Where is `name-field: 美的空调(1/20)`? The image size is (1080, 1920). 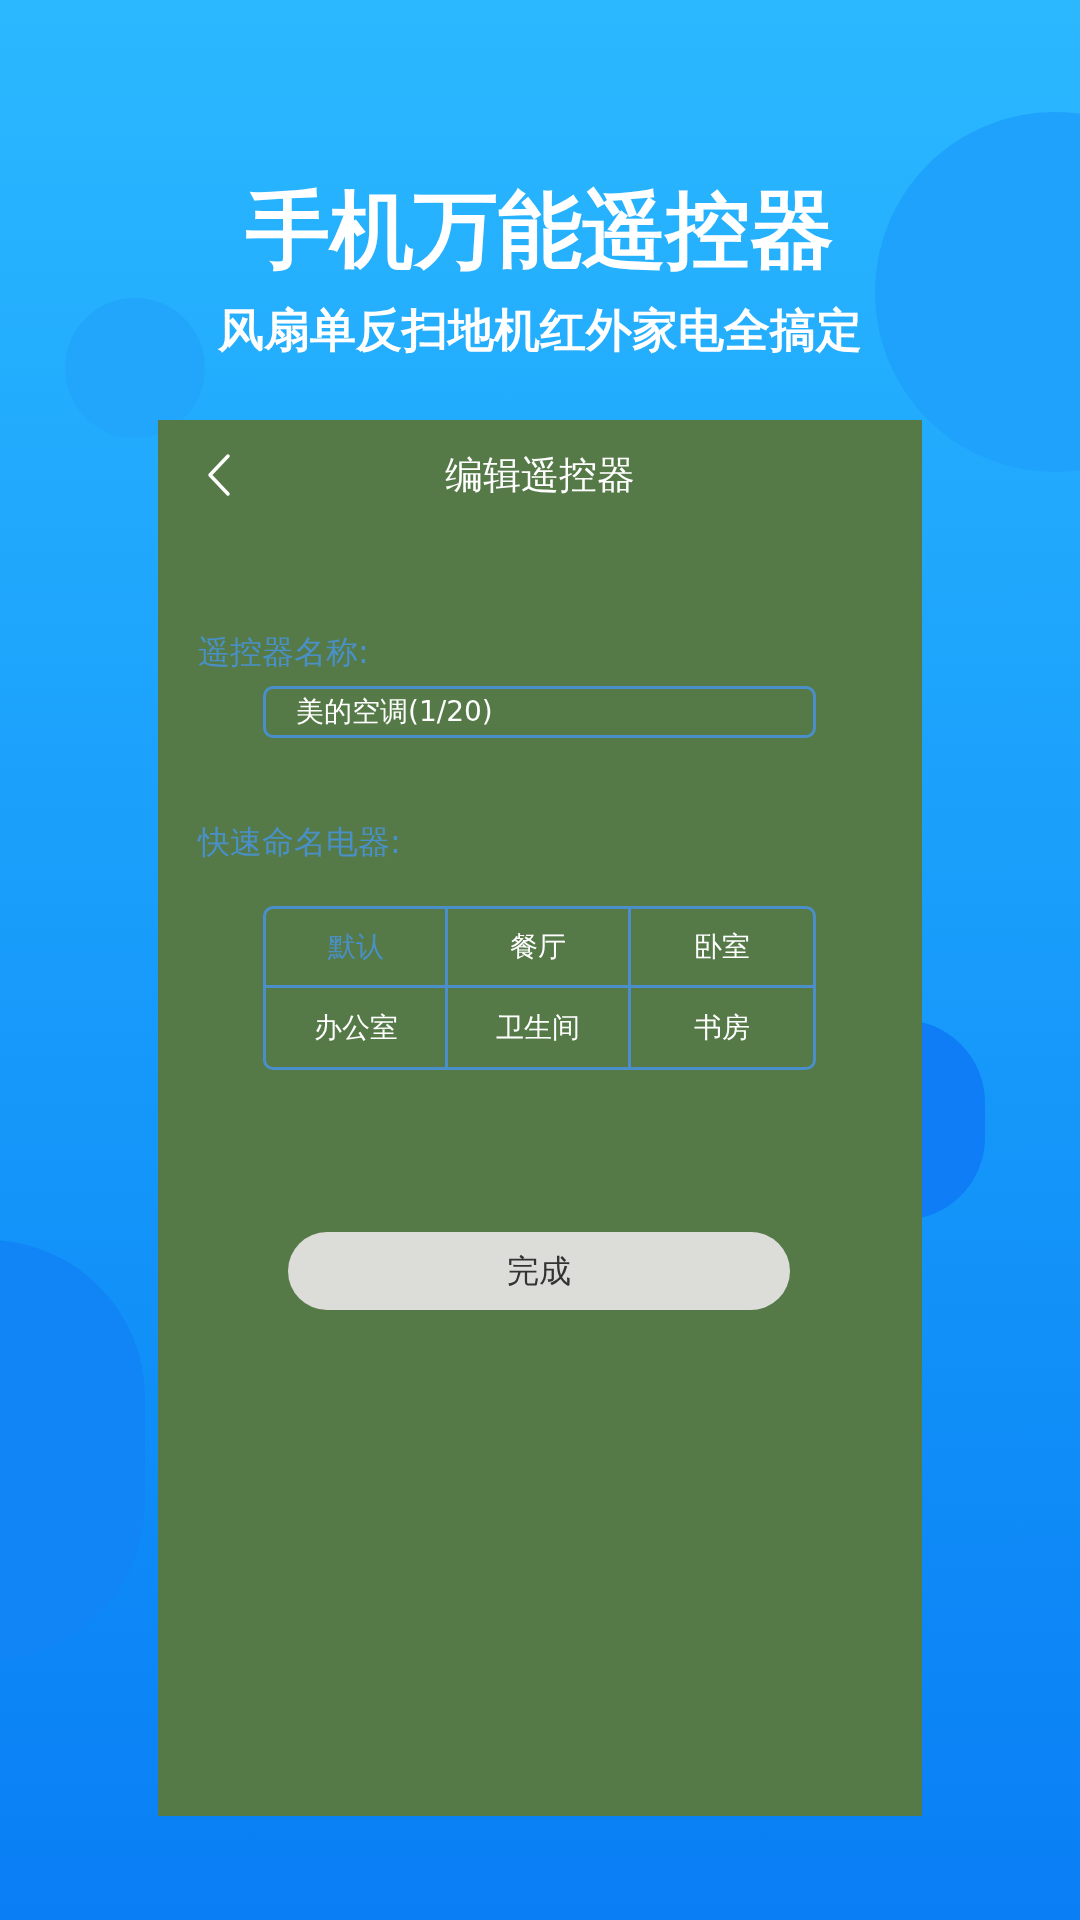
name-field: 美的空调(1/20) is located at coordinates (539, 712).